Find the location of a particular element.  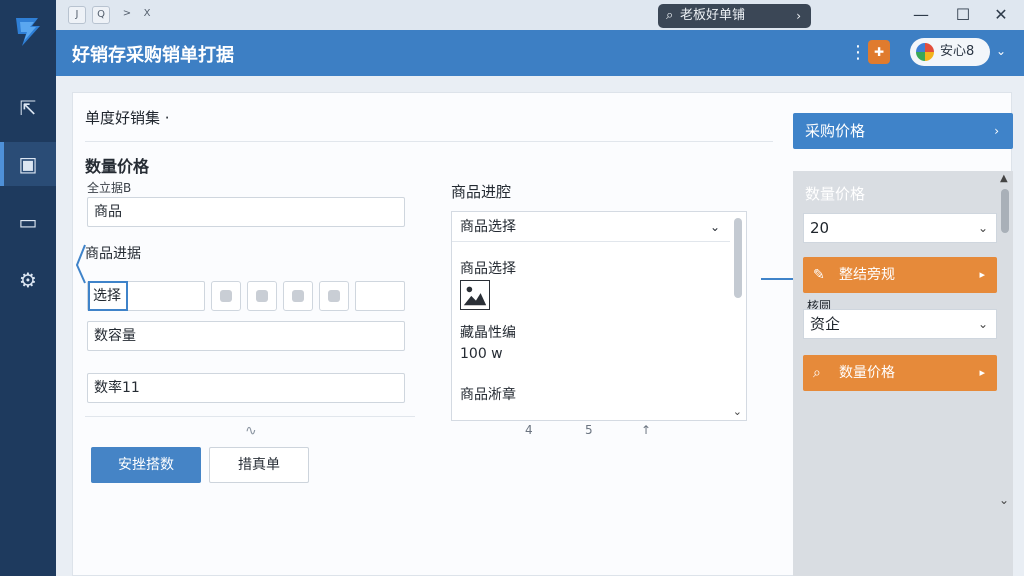

wave-icon: ∿ is located at coordinates (251, 431).